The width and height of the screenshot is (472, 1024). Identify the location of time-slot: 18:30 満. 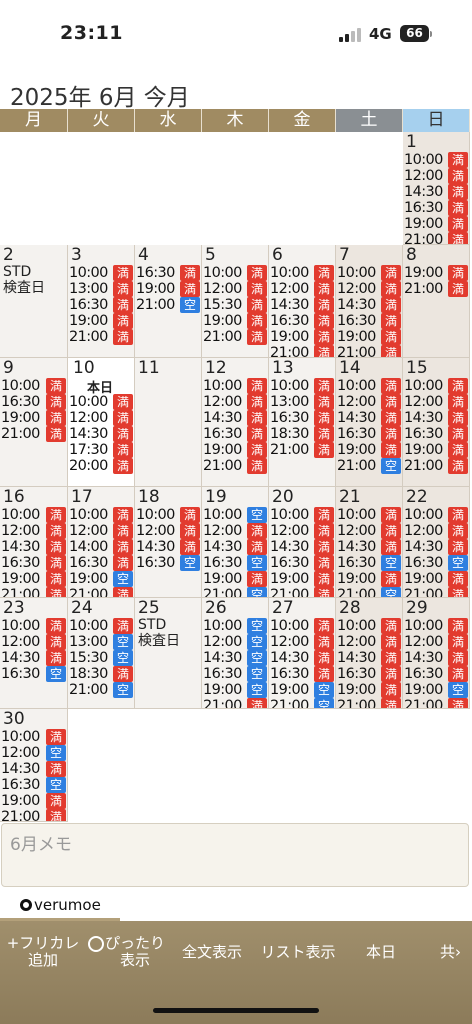
(101, 673).